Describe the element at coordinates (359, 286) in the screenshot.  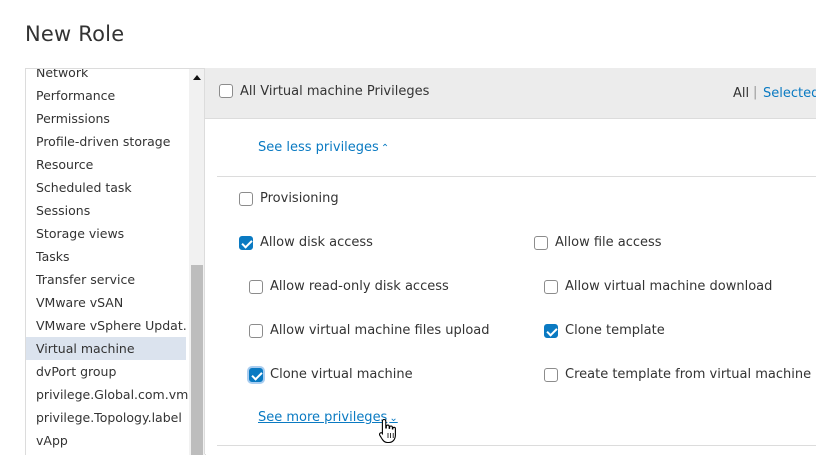
I see `allow-readonly-disk-access-label: Allow read-only disk access` at that location.